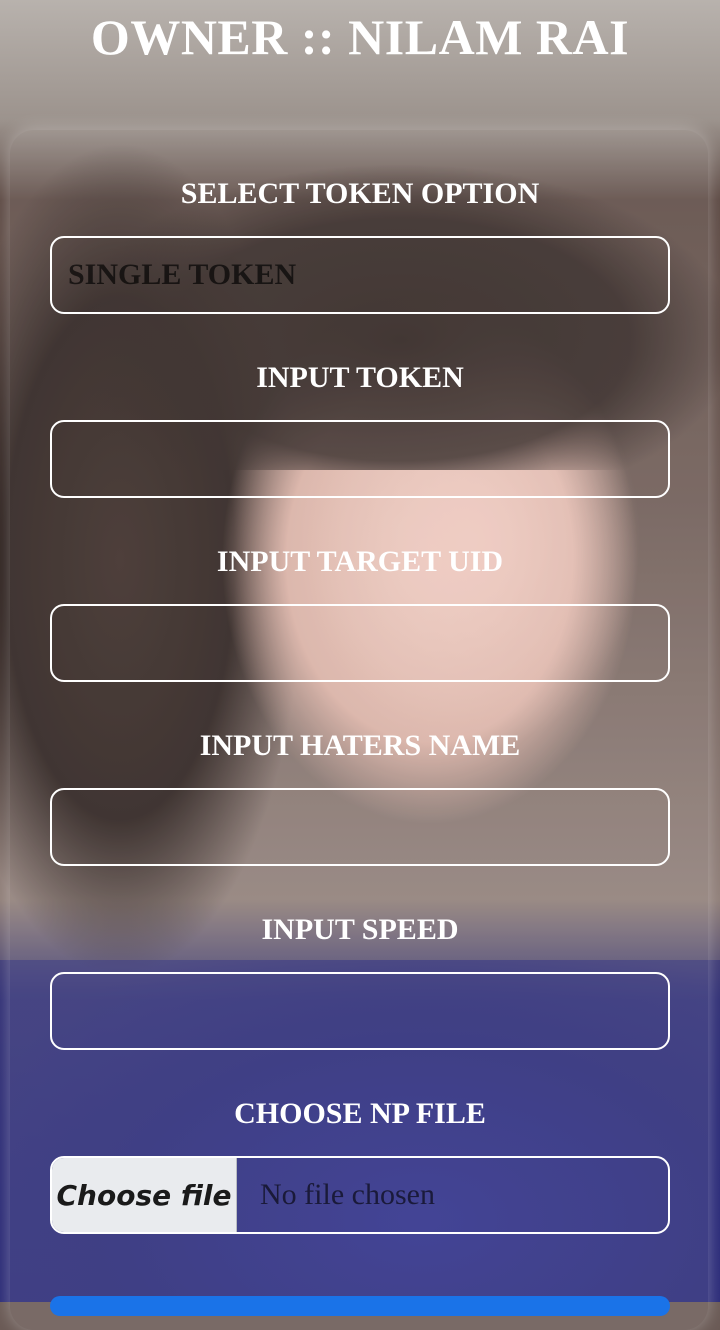  Describe the element at coordinates (360, 459) in the screenshot. I see `token-input` at that location.